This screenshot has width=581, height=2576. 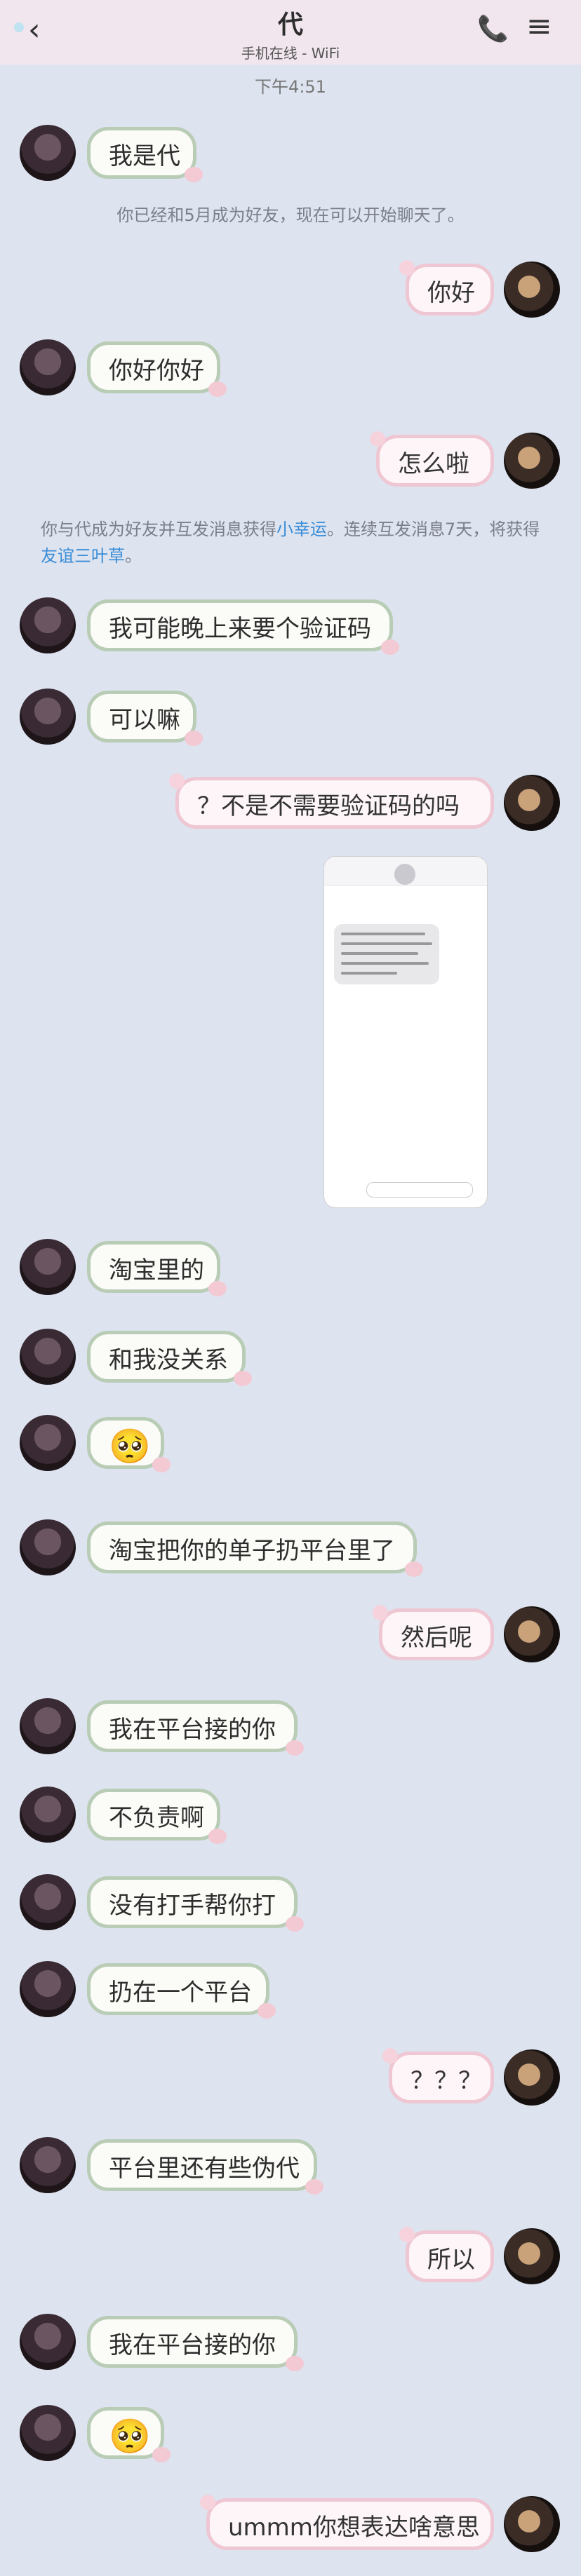 I want to click on lucky-text-2: 。连续互发消息7天，将获得, so click(x=434, y=529).